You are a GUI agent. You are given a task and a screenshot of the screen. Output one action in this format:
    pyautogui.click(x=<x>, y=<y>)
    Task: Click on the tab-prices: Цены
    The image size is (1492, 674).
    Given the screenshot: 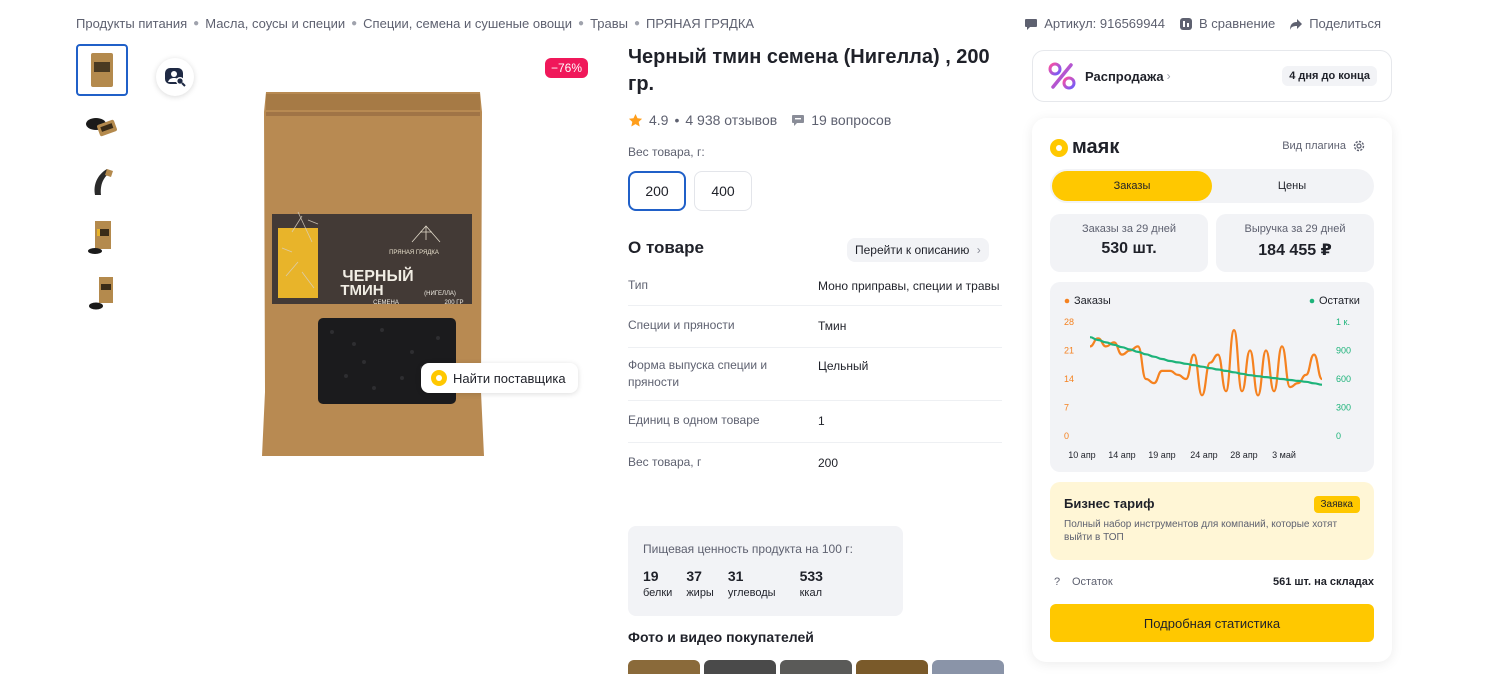 What is the action you would take?
    pyautogui.click(x=1292, y=186)
    